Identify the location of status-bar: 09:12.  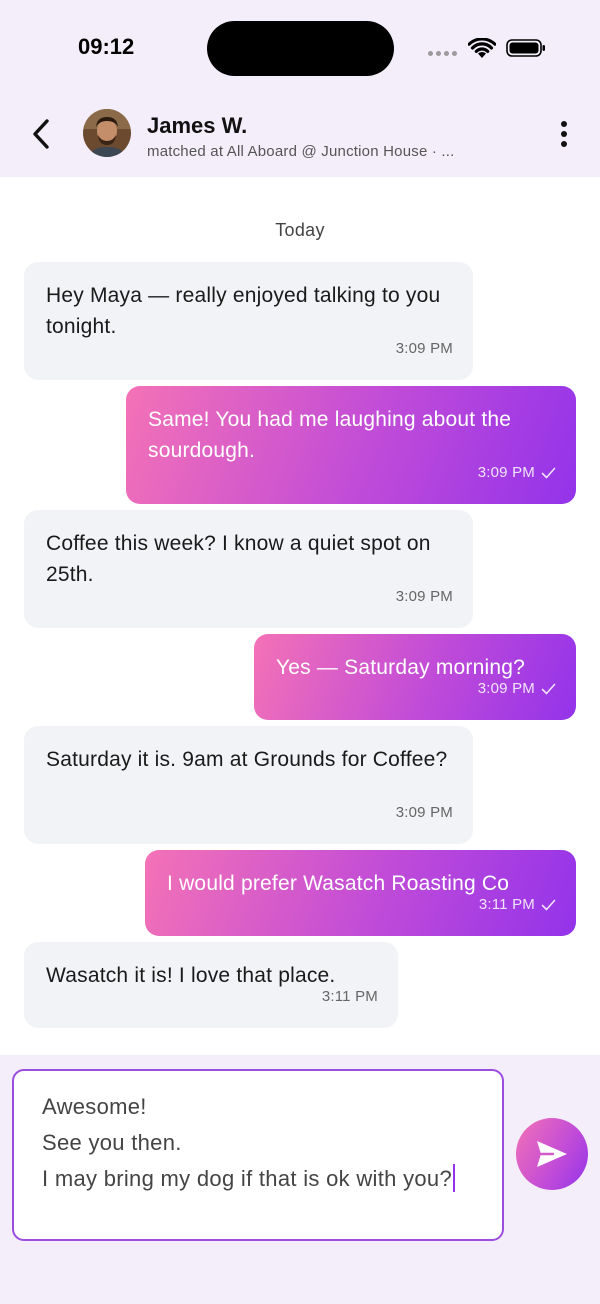
(300, 47).